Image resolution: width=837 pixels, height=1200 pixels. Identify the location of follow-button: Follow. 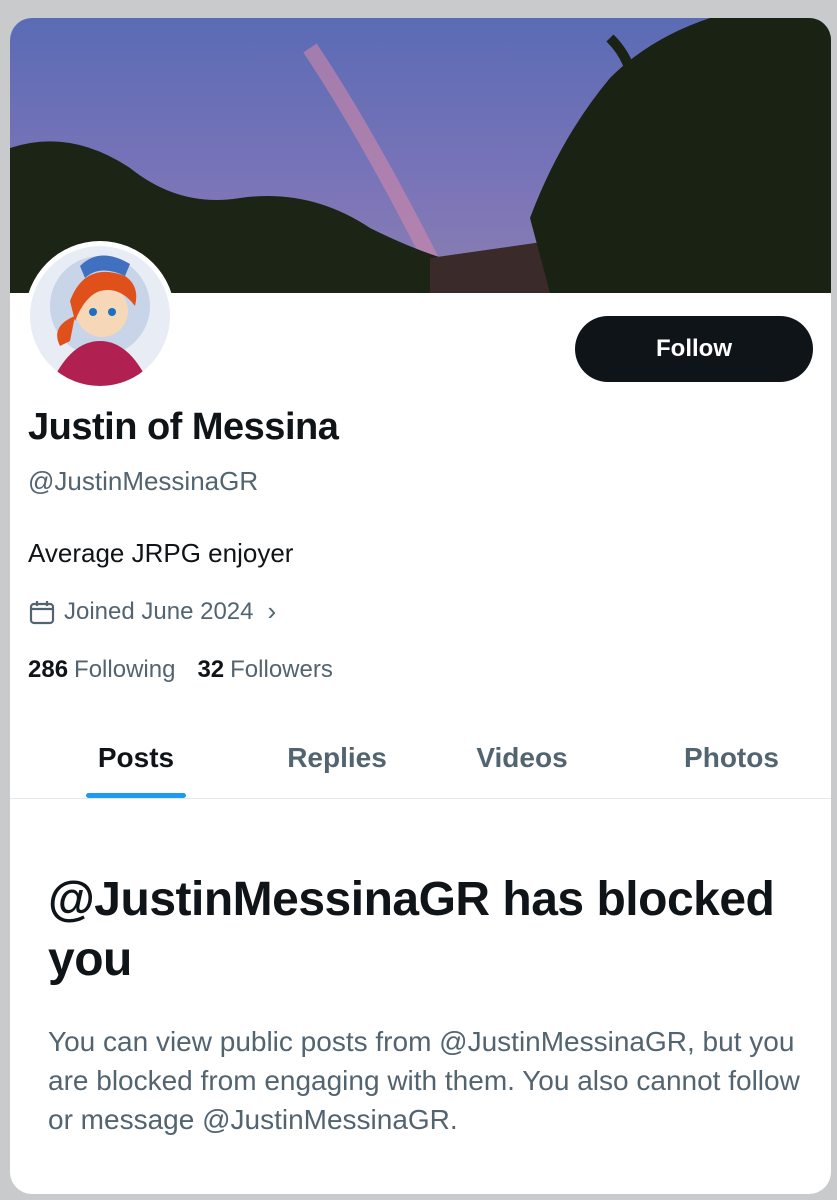
(694, 349).